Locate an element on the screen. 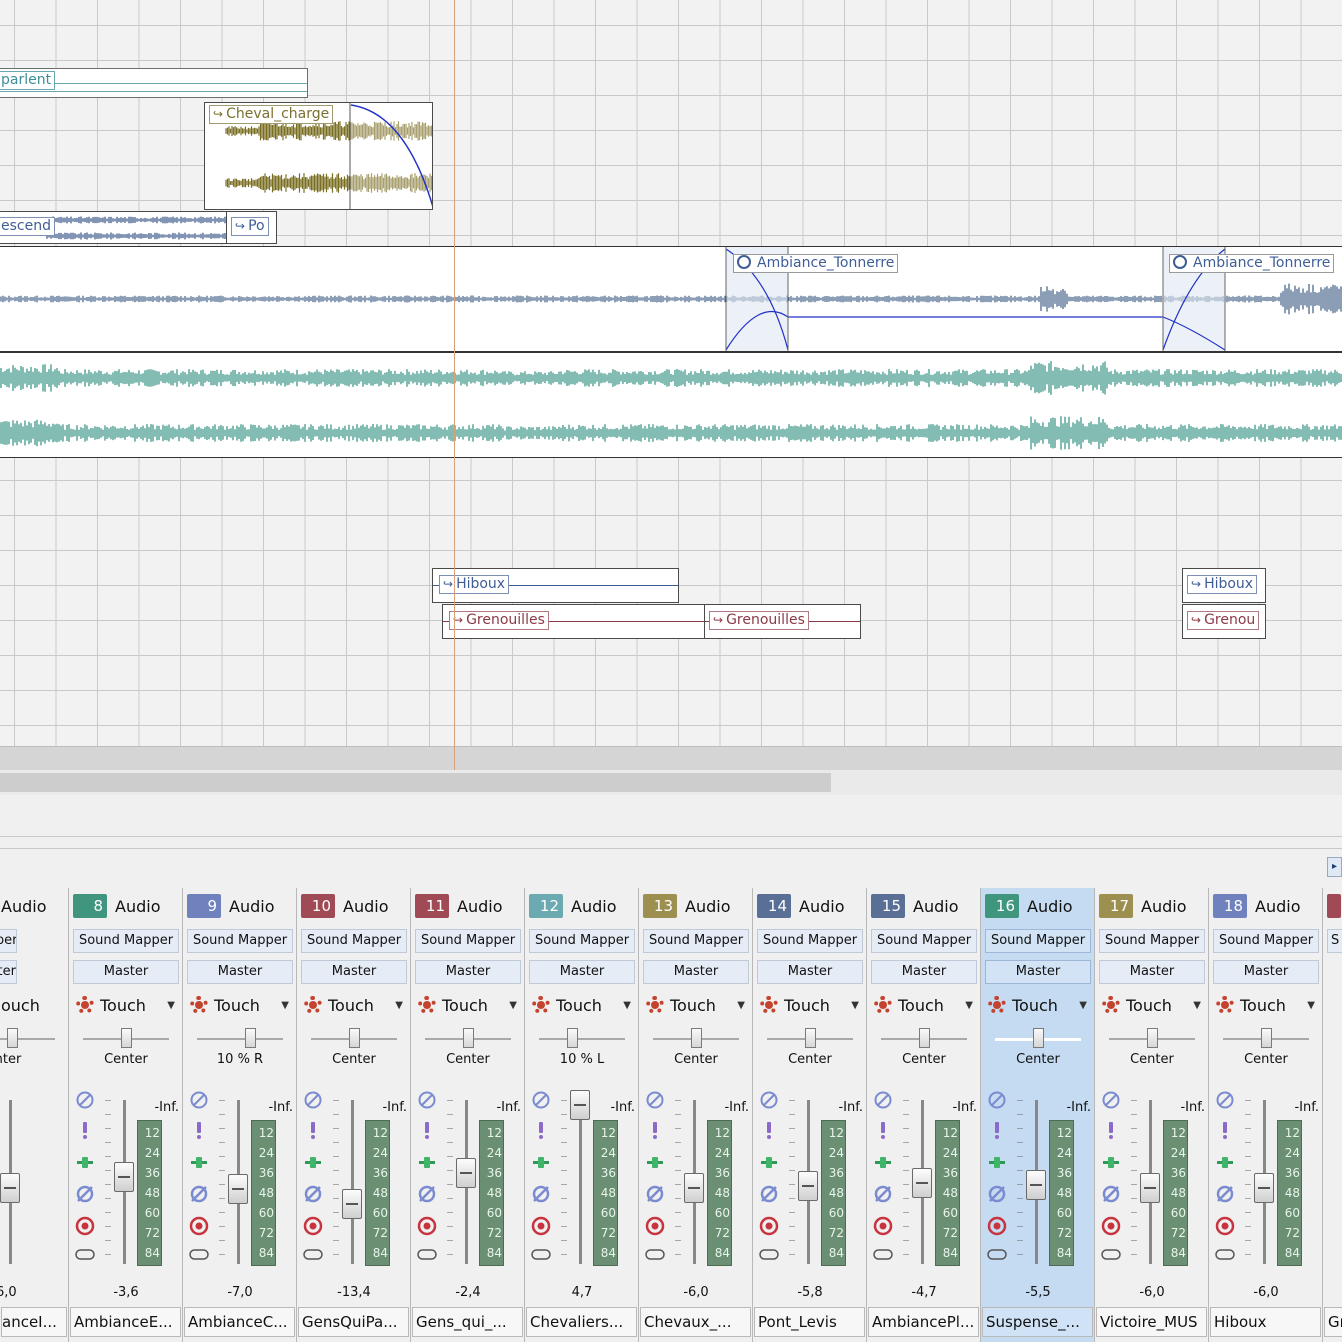 The height and width of the screenshot is (1342, 1342). automation-mode-select: ouch ▼ is located at coordinates (30, 1005).